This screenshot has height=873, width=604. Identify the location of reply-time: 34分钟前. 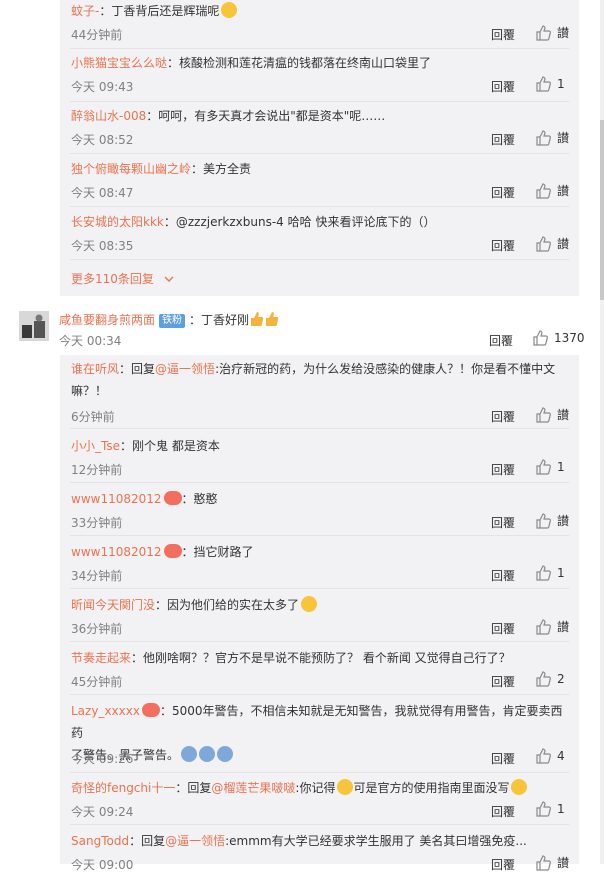
(97, 576).